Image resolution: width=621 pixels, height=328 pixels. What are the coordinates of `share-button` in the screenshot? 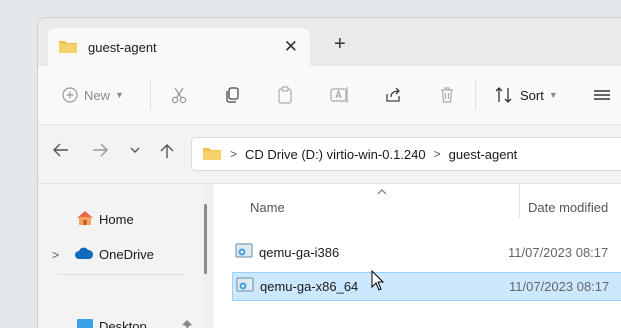 It's located at (393, 95).